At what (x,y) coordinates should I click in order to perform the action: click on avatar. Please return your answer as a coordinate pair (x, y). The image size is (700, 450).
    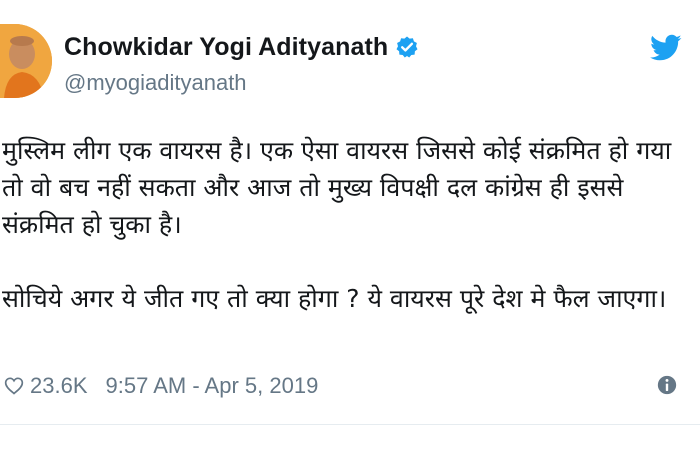
    Looking at the image, I should click on (26, 61).